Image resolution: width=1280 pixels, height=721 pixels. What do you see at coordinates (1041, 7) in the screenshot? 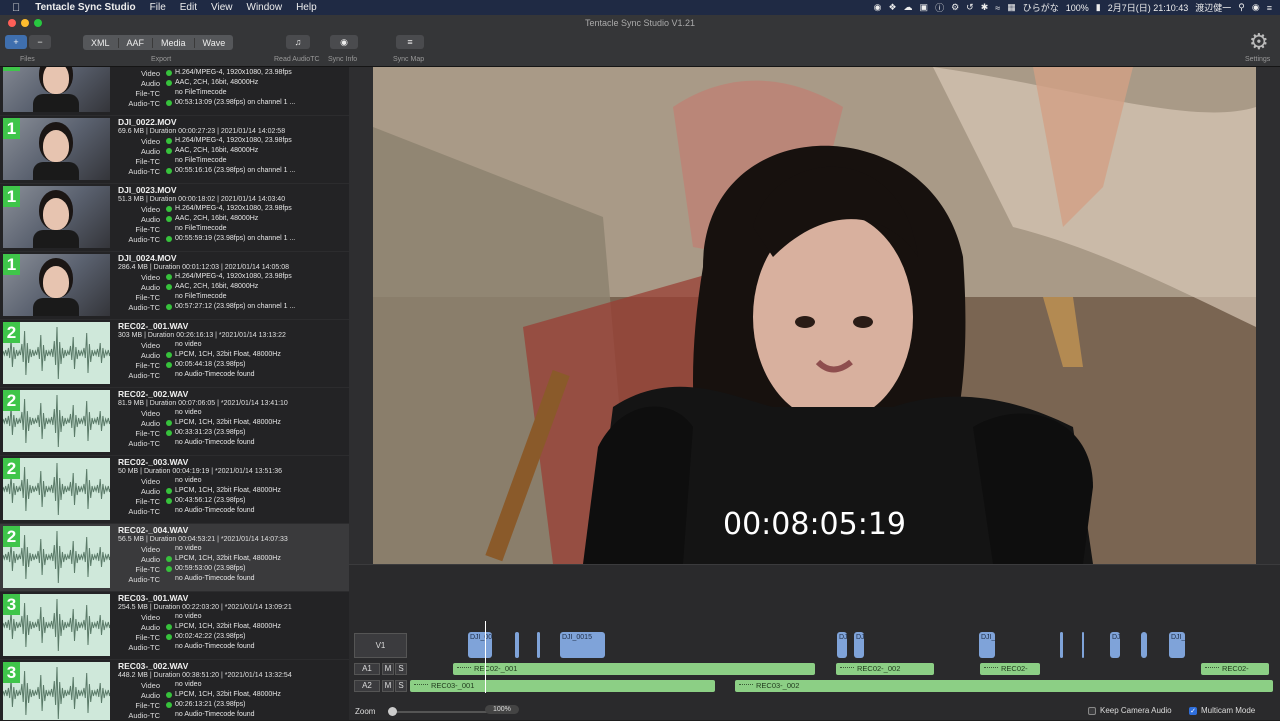
I see `ime-label: ひらがな` at bounding box center [1041, 7].